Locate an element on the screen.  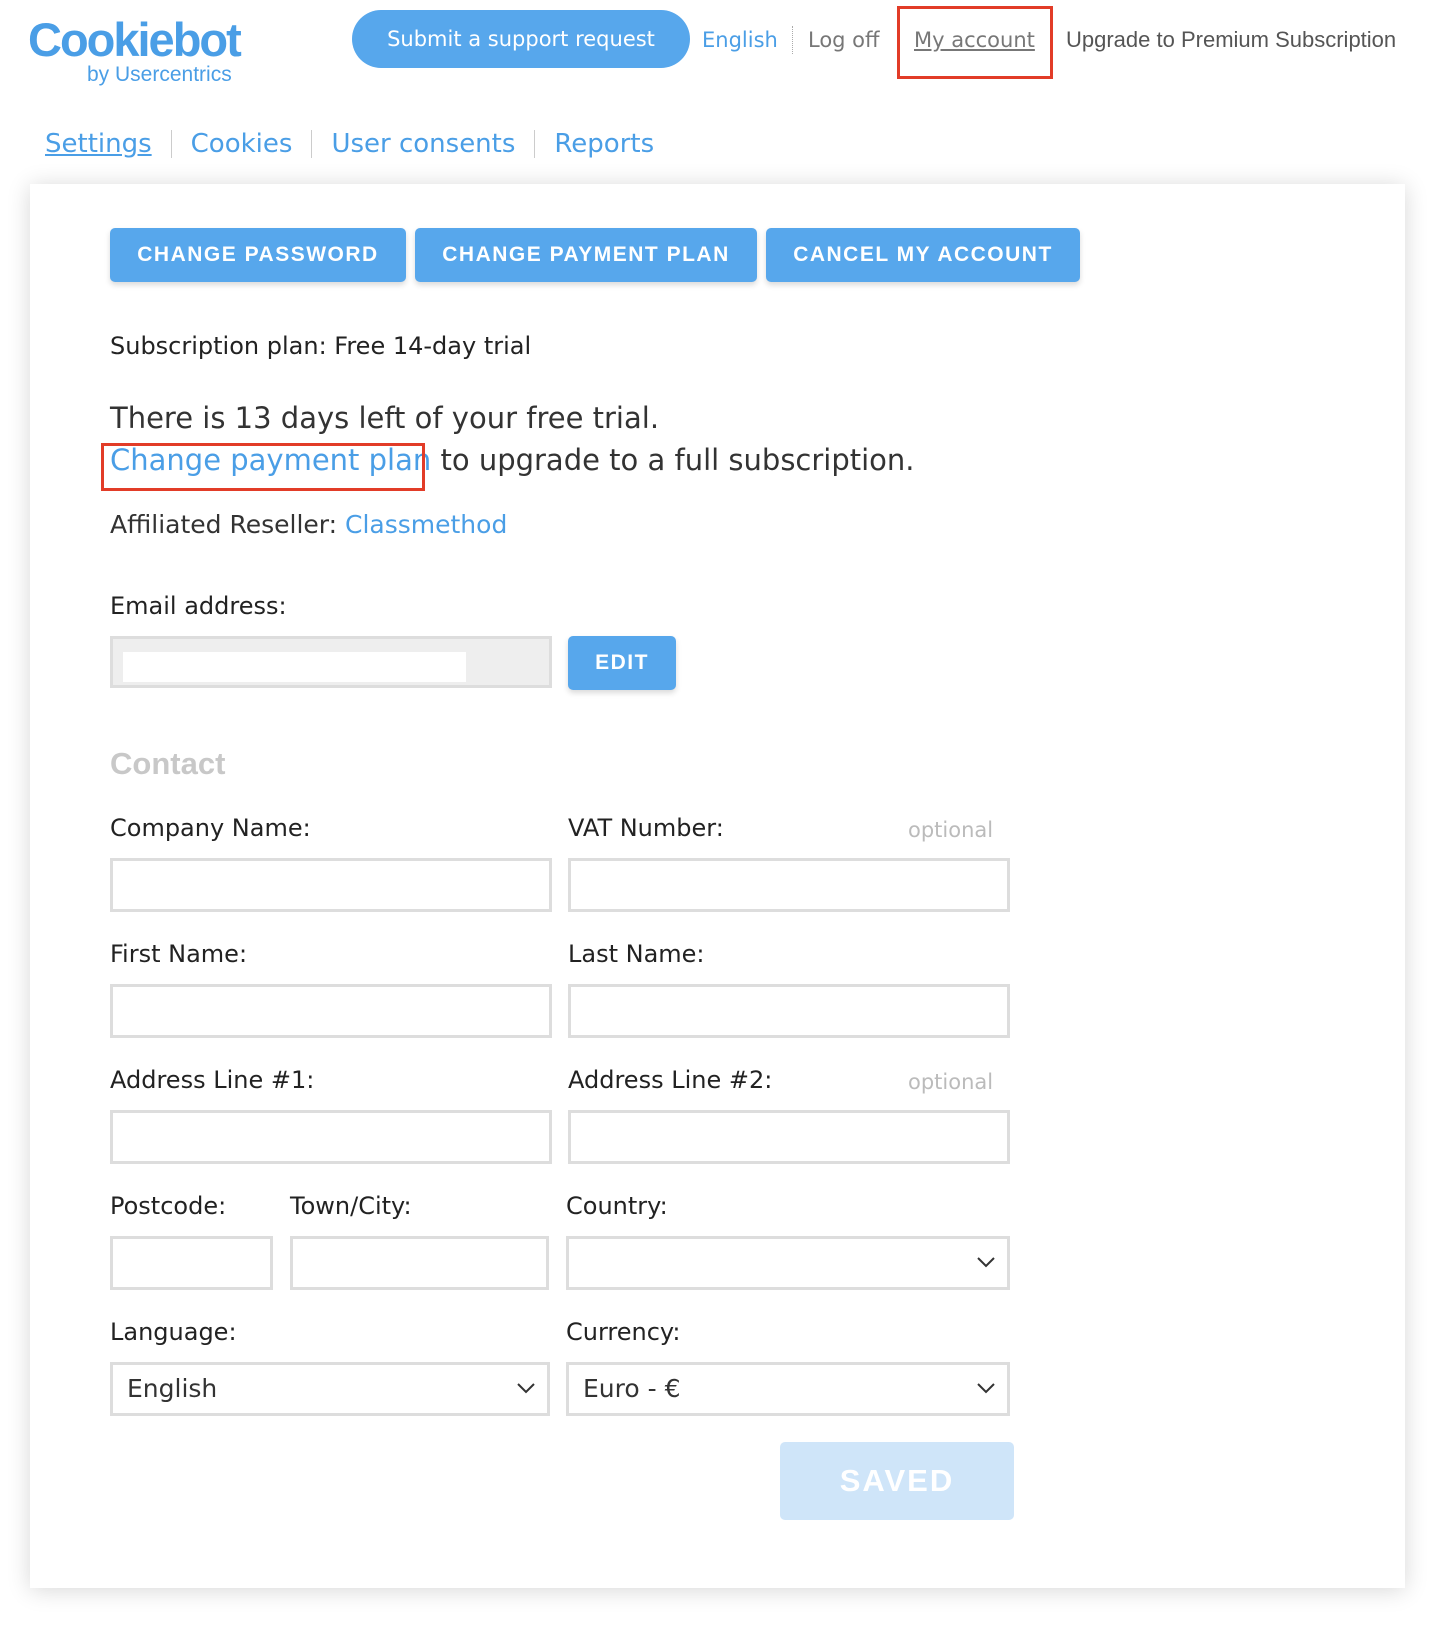
submit-support-request-button: Submit a support request is located at coordinates (521, 39).